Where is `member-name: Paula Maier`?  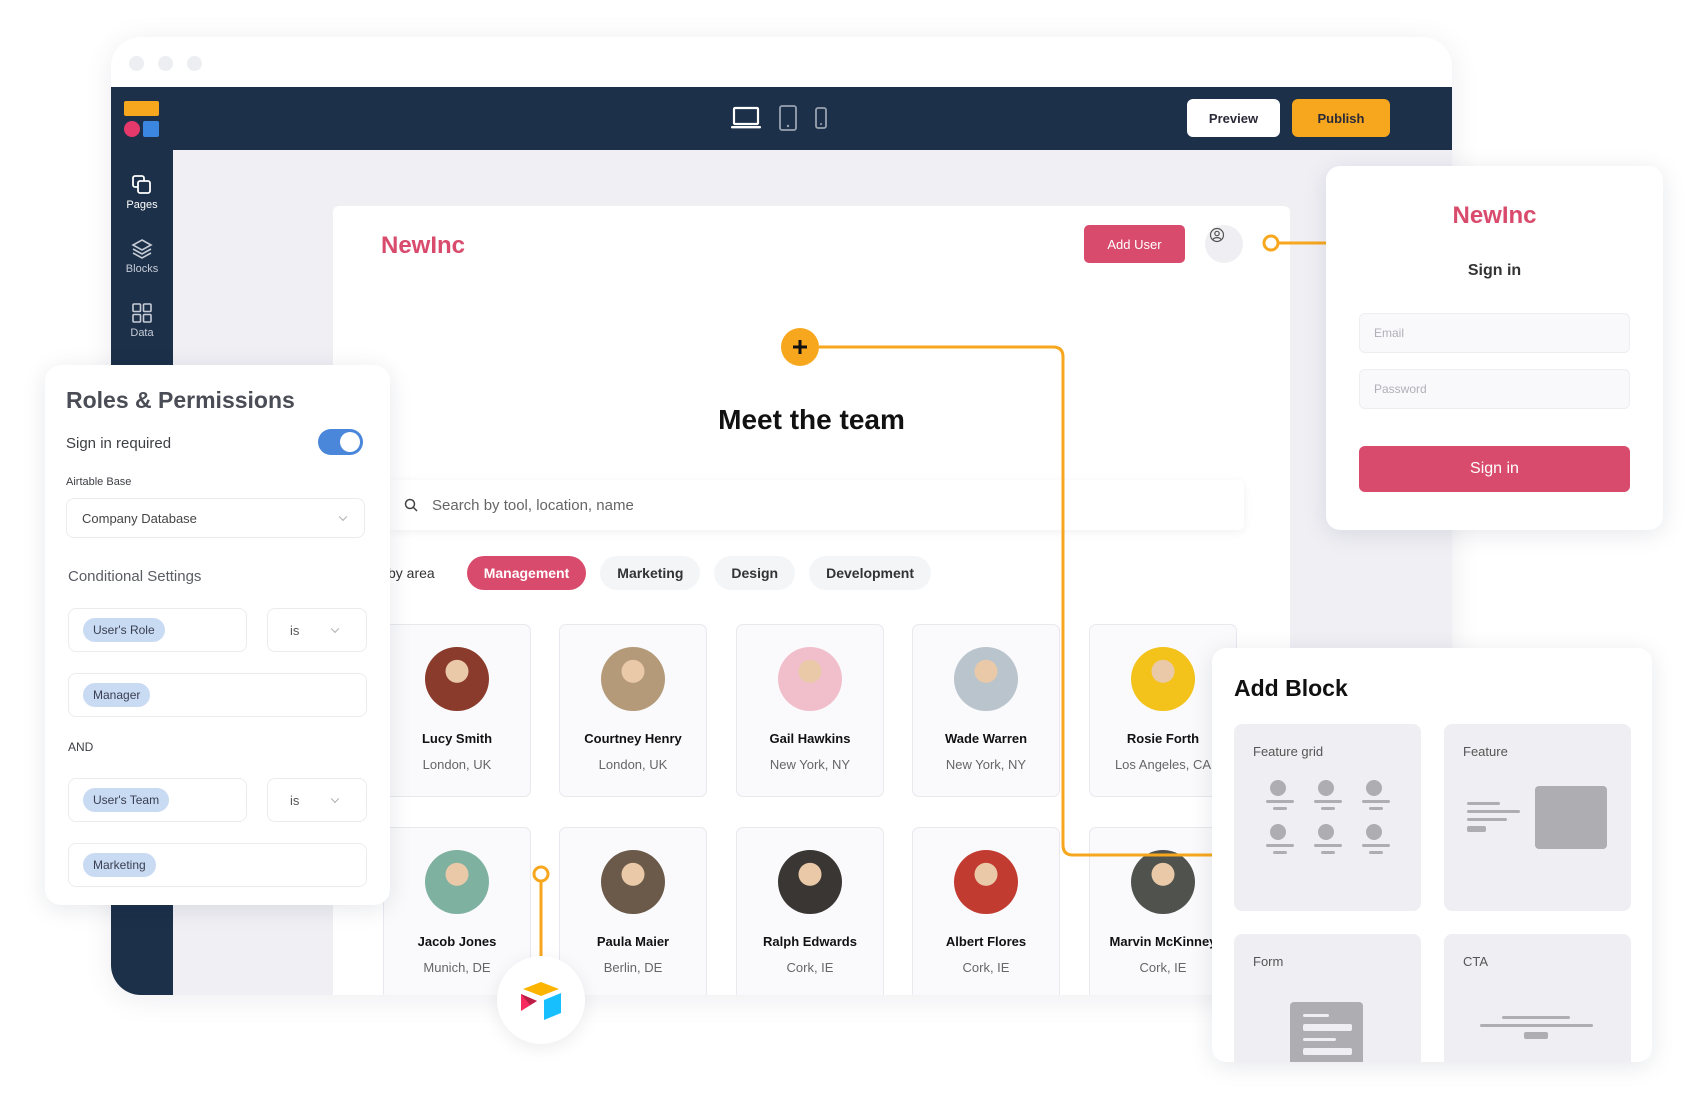
member-name: Paula Maier is located at coordinates (633, 941).